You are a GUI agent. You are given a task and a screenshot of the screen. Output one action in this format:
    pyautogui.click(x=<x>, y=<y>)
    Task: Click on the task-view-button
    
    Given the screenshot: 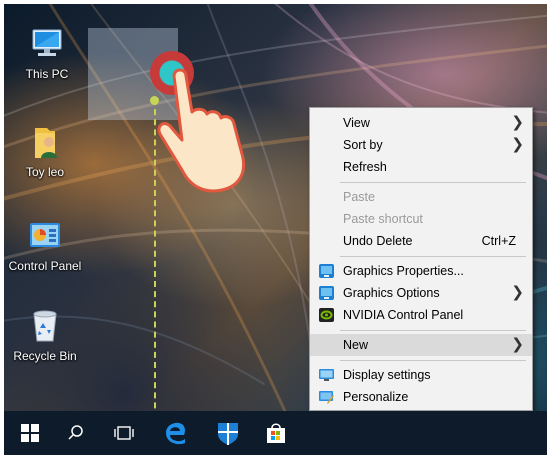 What is the action you would take?
    pyautogui.click(x=124, y=433)
    